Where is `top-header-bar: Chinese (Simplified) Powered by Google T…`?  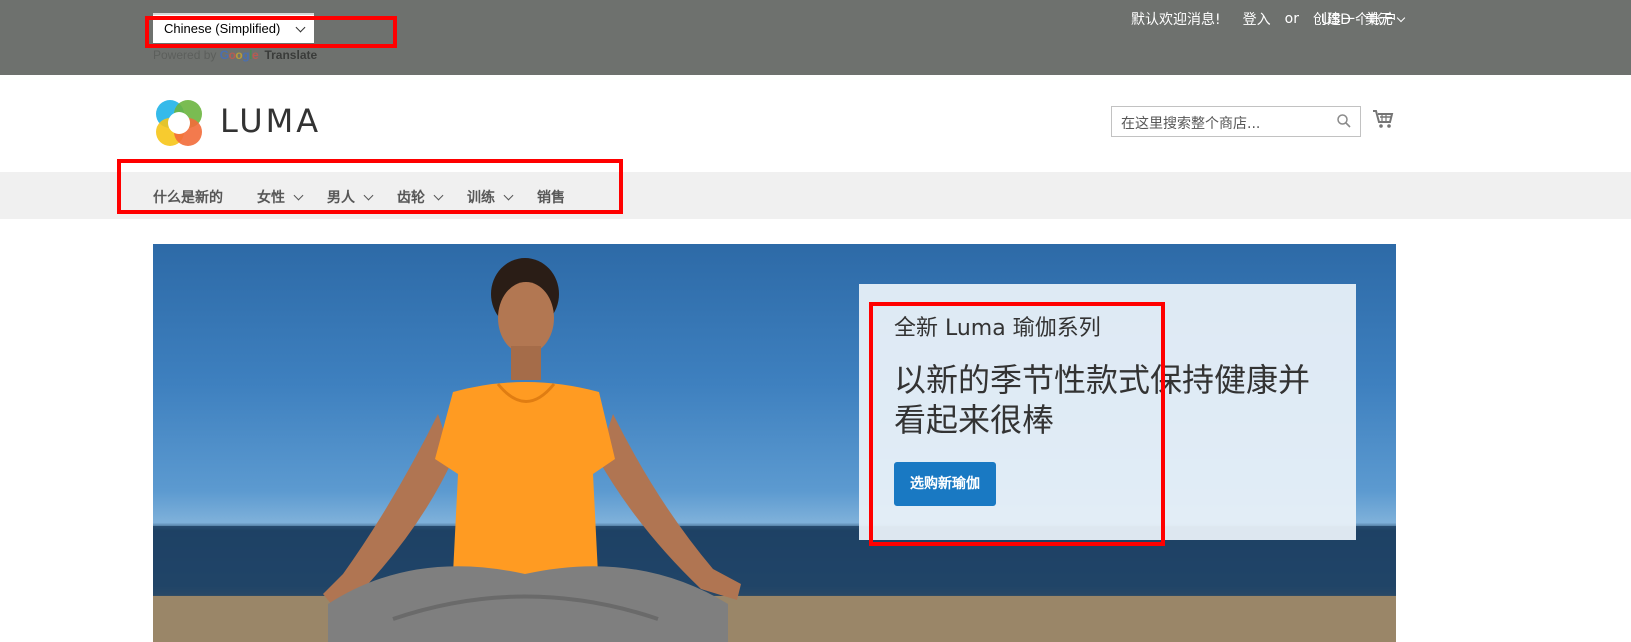
top-header-bar: Chinese (Simplified) Powered by Google T… is located at coordinates (815, 37).